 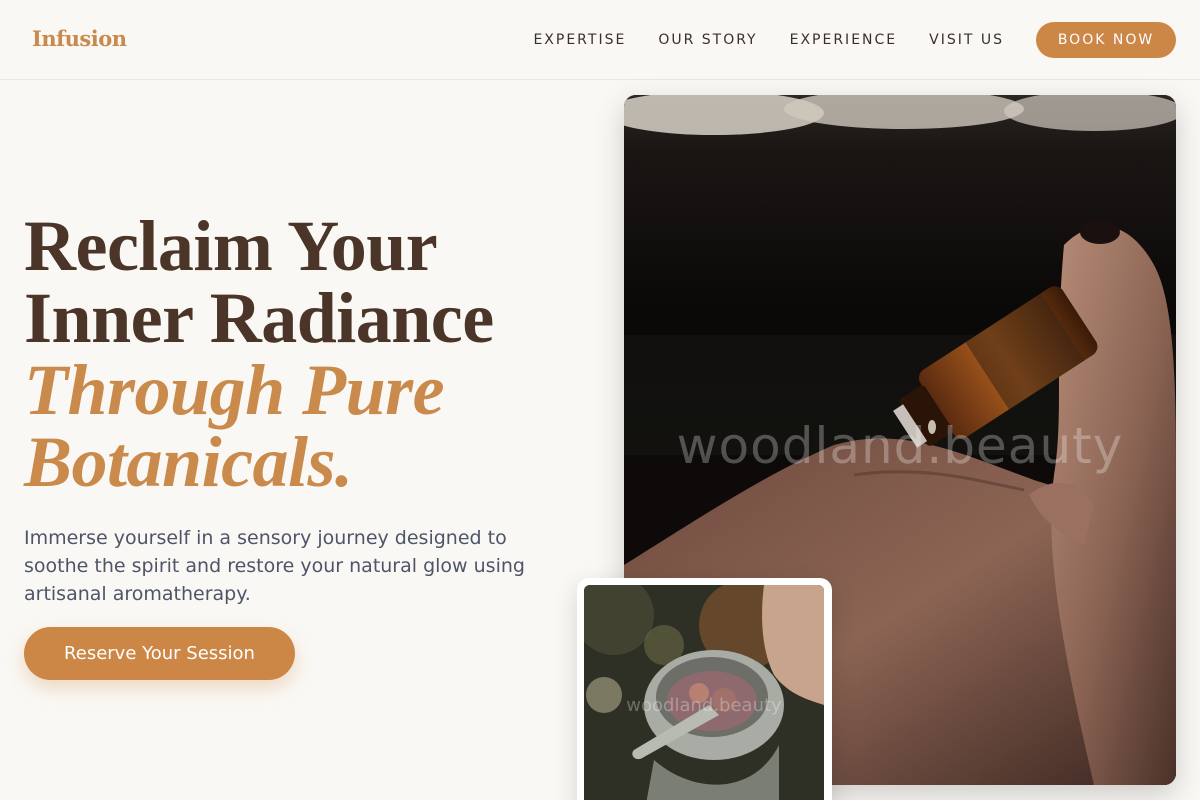 What do you see at coordinates (231, 246) in the screenshot?
I see `hero-title-line-1: Reclaim Your` at bounding box center [231, 246].